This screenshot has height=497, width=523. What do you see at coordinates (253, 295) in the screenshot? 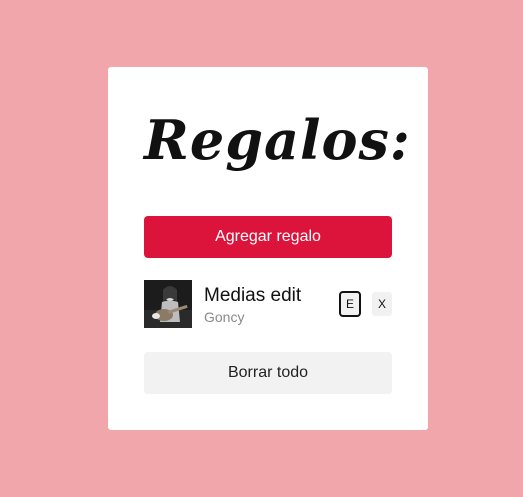
I see `gift-name: Medias edit` at bounding box center [253, 295].